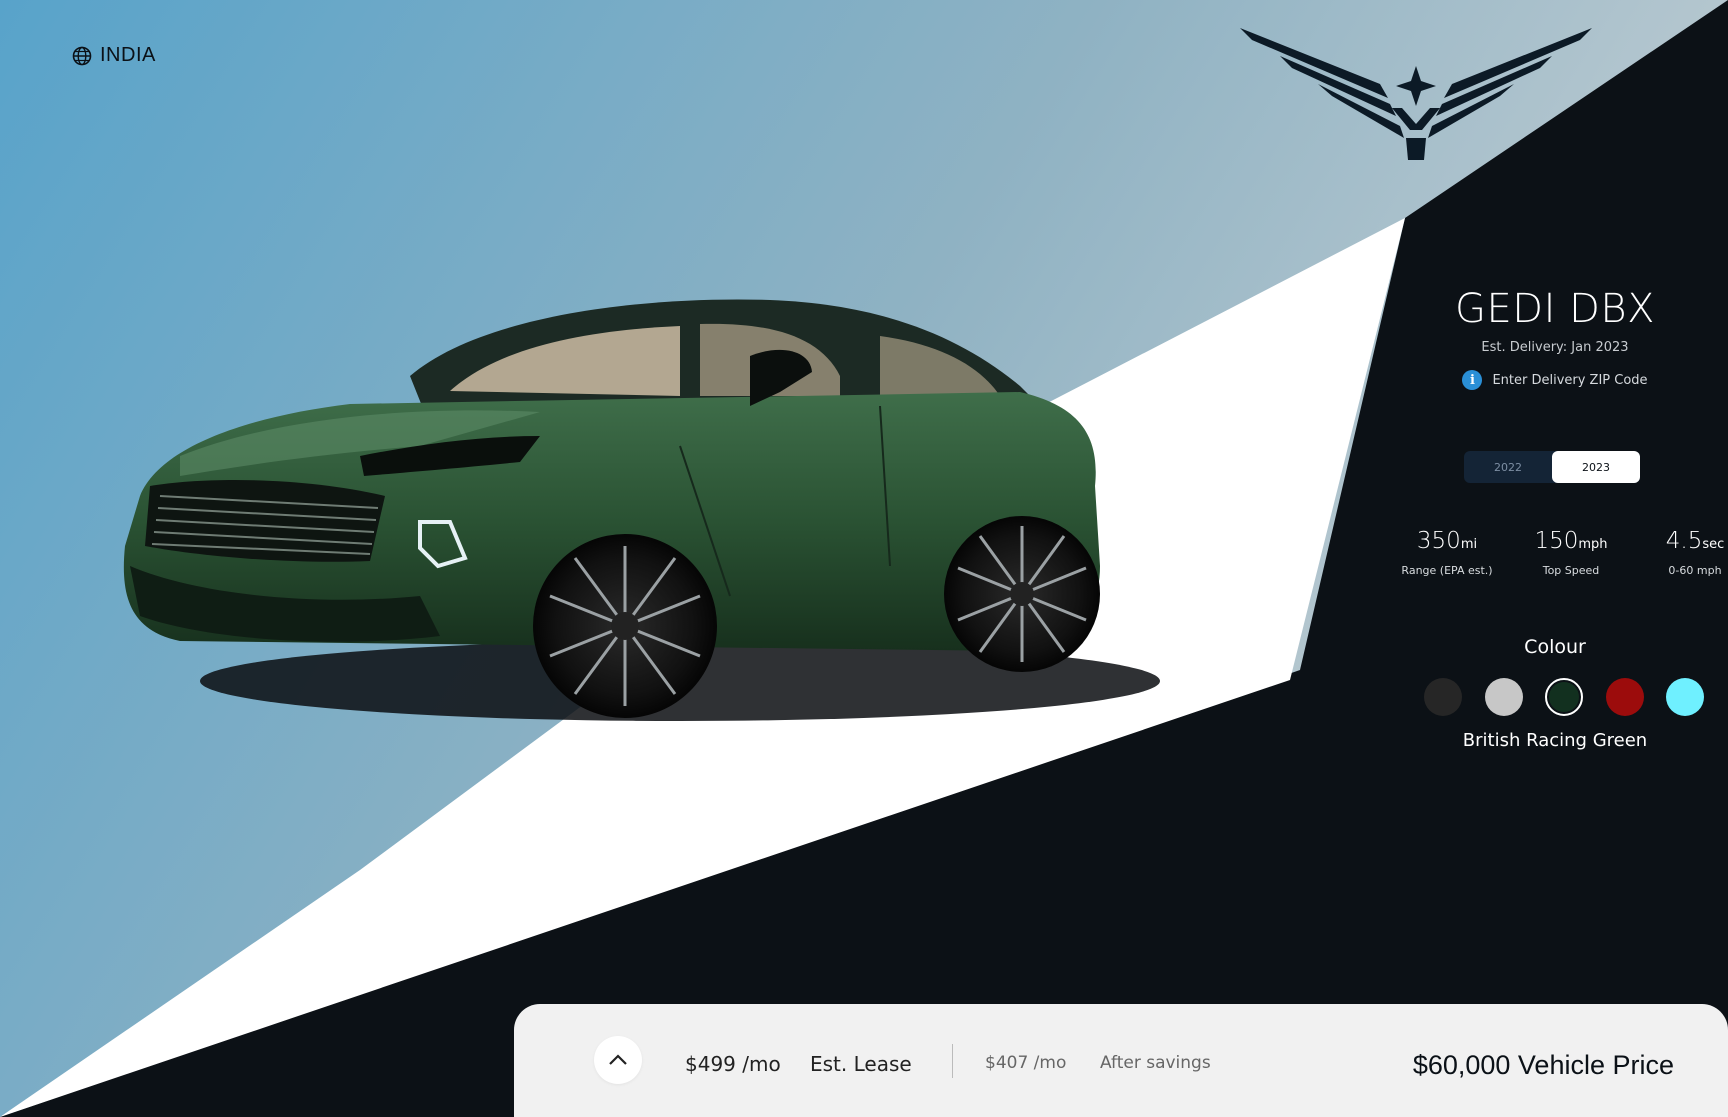 The image size is (1728, 1117). Describe the element at coordinates (1685, 697) in the screenshot. I see `colour-swatch-cyan` at that location.